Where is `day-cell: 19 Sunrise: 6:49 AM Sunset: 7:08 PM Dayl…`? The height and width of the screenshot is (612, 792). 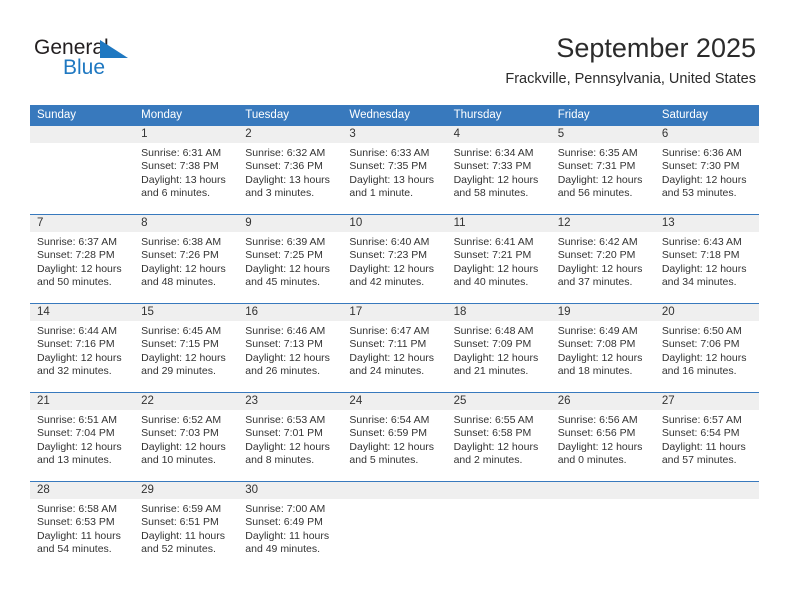 day-cell: 19 Sunrise: 6:49 AM Sunset: 7:08 PM Dayl… is located at coordinates (602, 348).